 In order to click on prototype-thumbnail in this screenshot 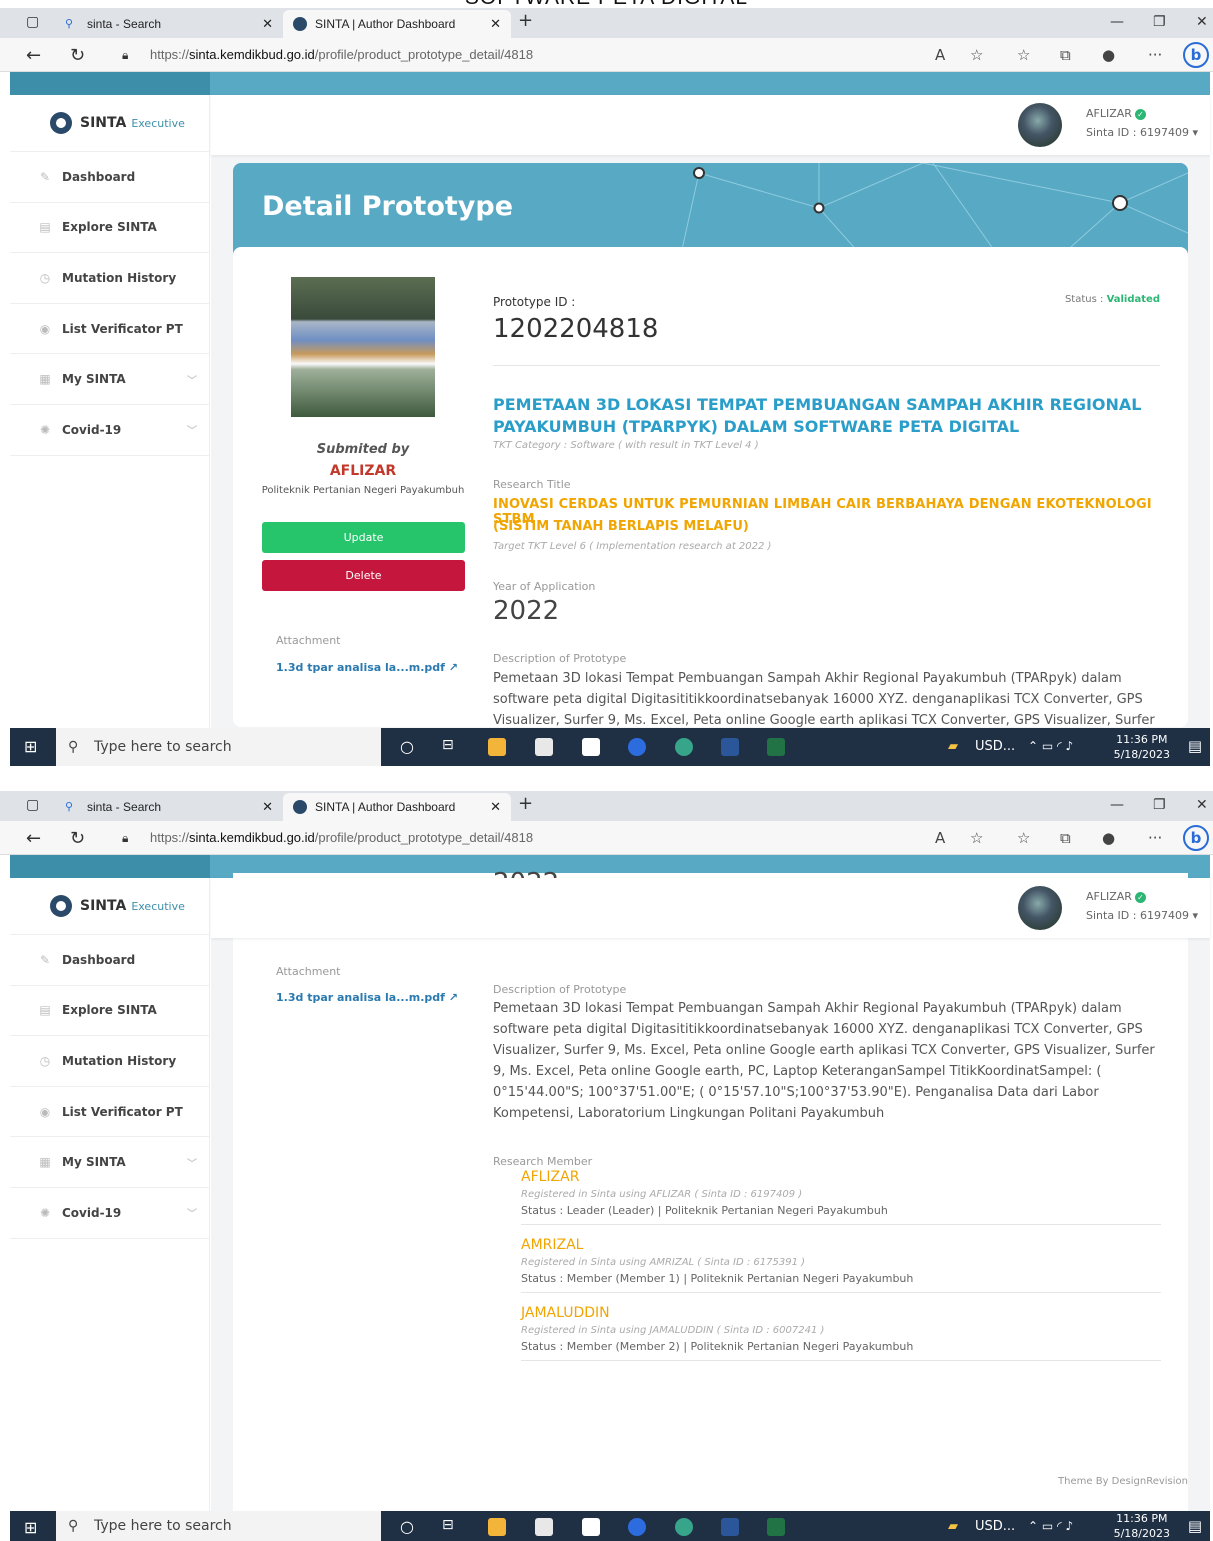, I will do `click(363, 347)`.